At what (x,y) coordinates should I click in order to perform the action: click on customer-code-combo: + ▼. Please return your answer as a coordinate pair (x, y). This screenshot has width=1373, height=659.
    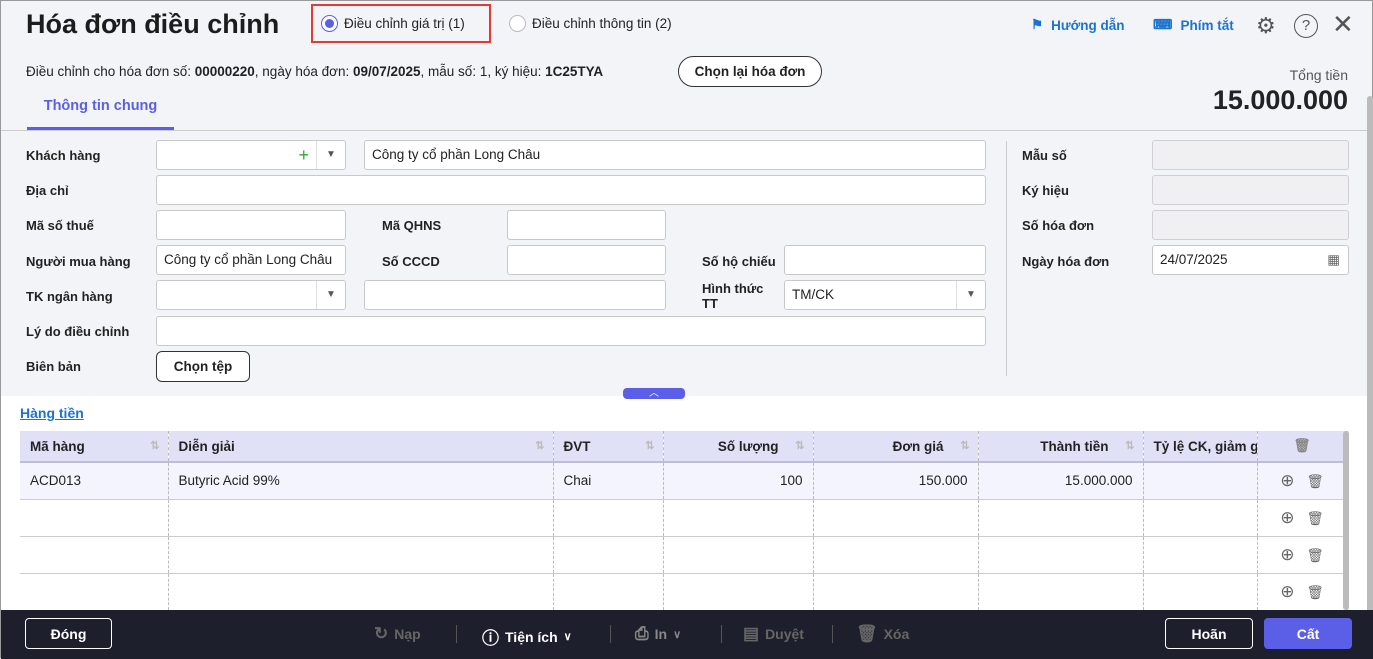
    Looking at the image, I should click on (251, 155).